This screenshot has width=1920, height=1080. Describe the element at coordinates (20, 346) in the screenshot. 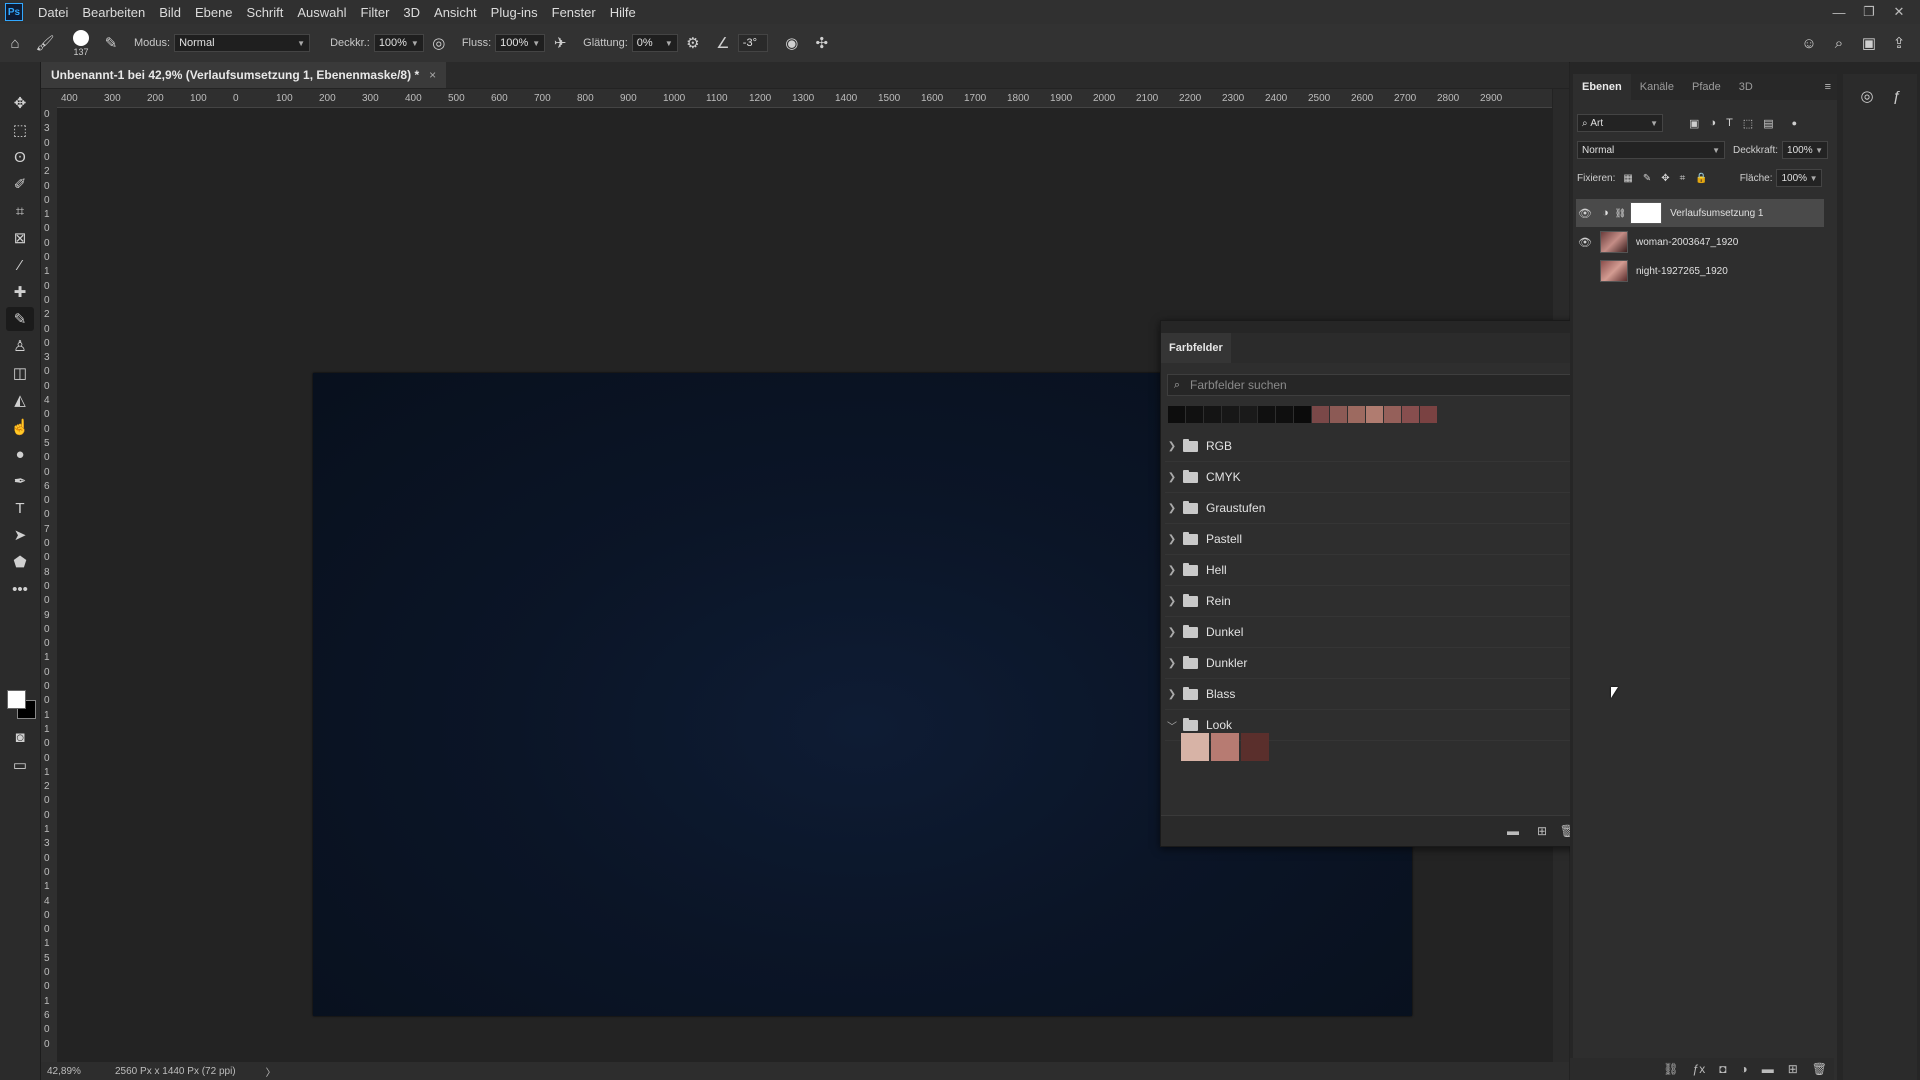

I see `stamp-tool-icon: ♙` at that location.